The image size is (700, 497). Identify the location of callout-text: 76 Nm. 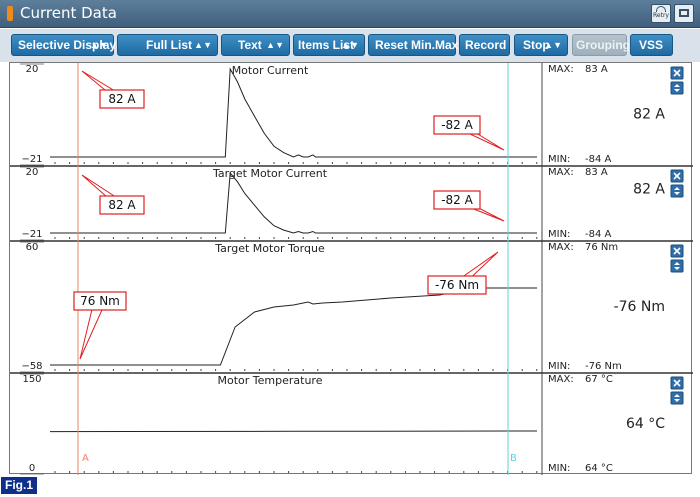
(100, 301).